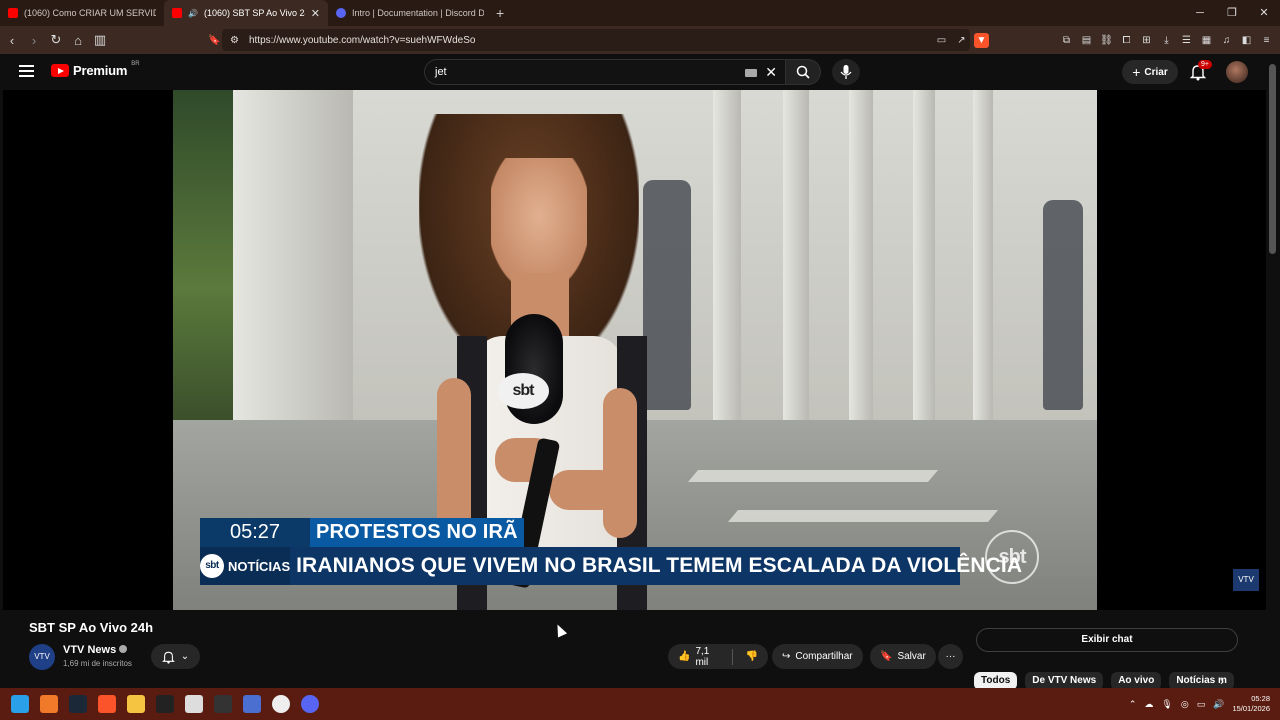 The width and height of the screenshot is (1280, 720). Describe the element at coordinates (817, 656) in the screenshot. I see `share-button: ↪ Compartilhar` at that location.